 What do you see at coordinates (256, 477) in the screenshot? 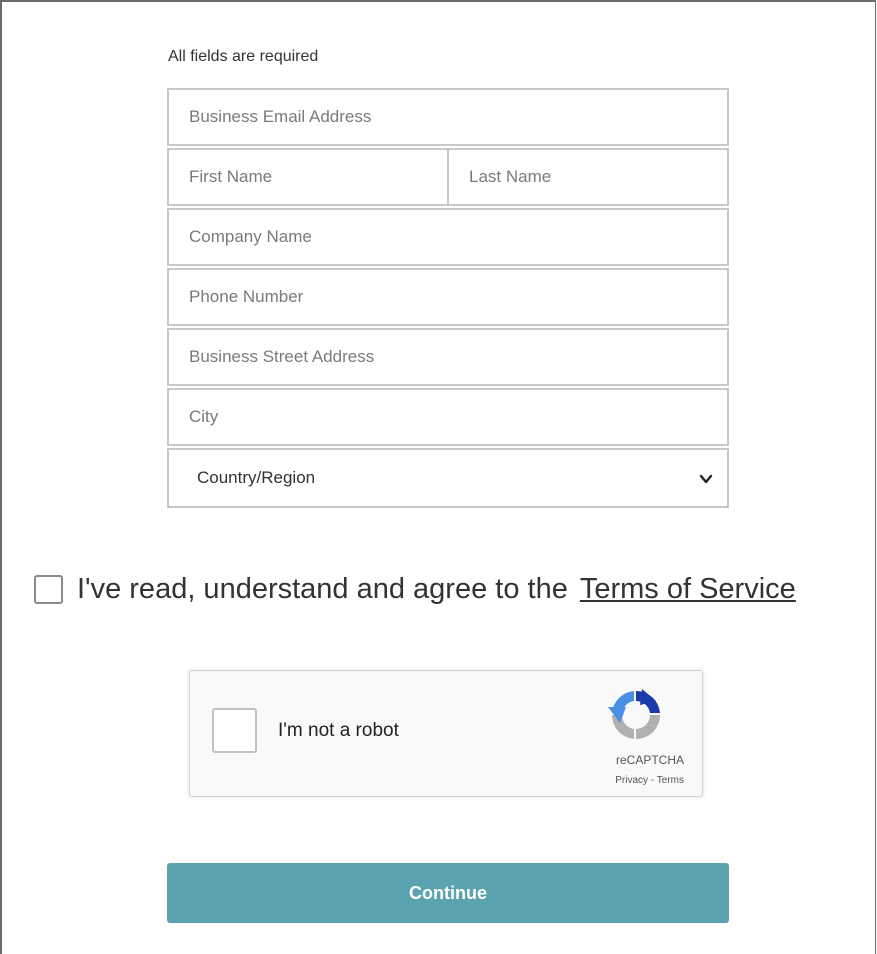
I see `country-region-value: Country/Region` at bounding box center [256, 477].